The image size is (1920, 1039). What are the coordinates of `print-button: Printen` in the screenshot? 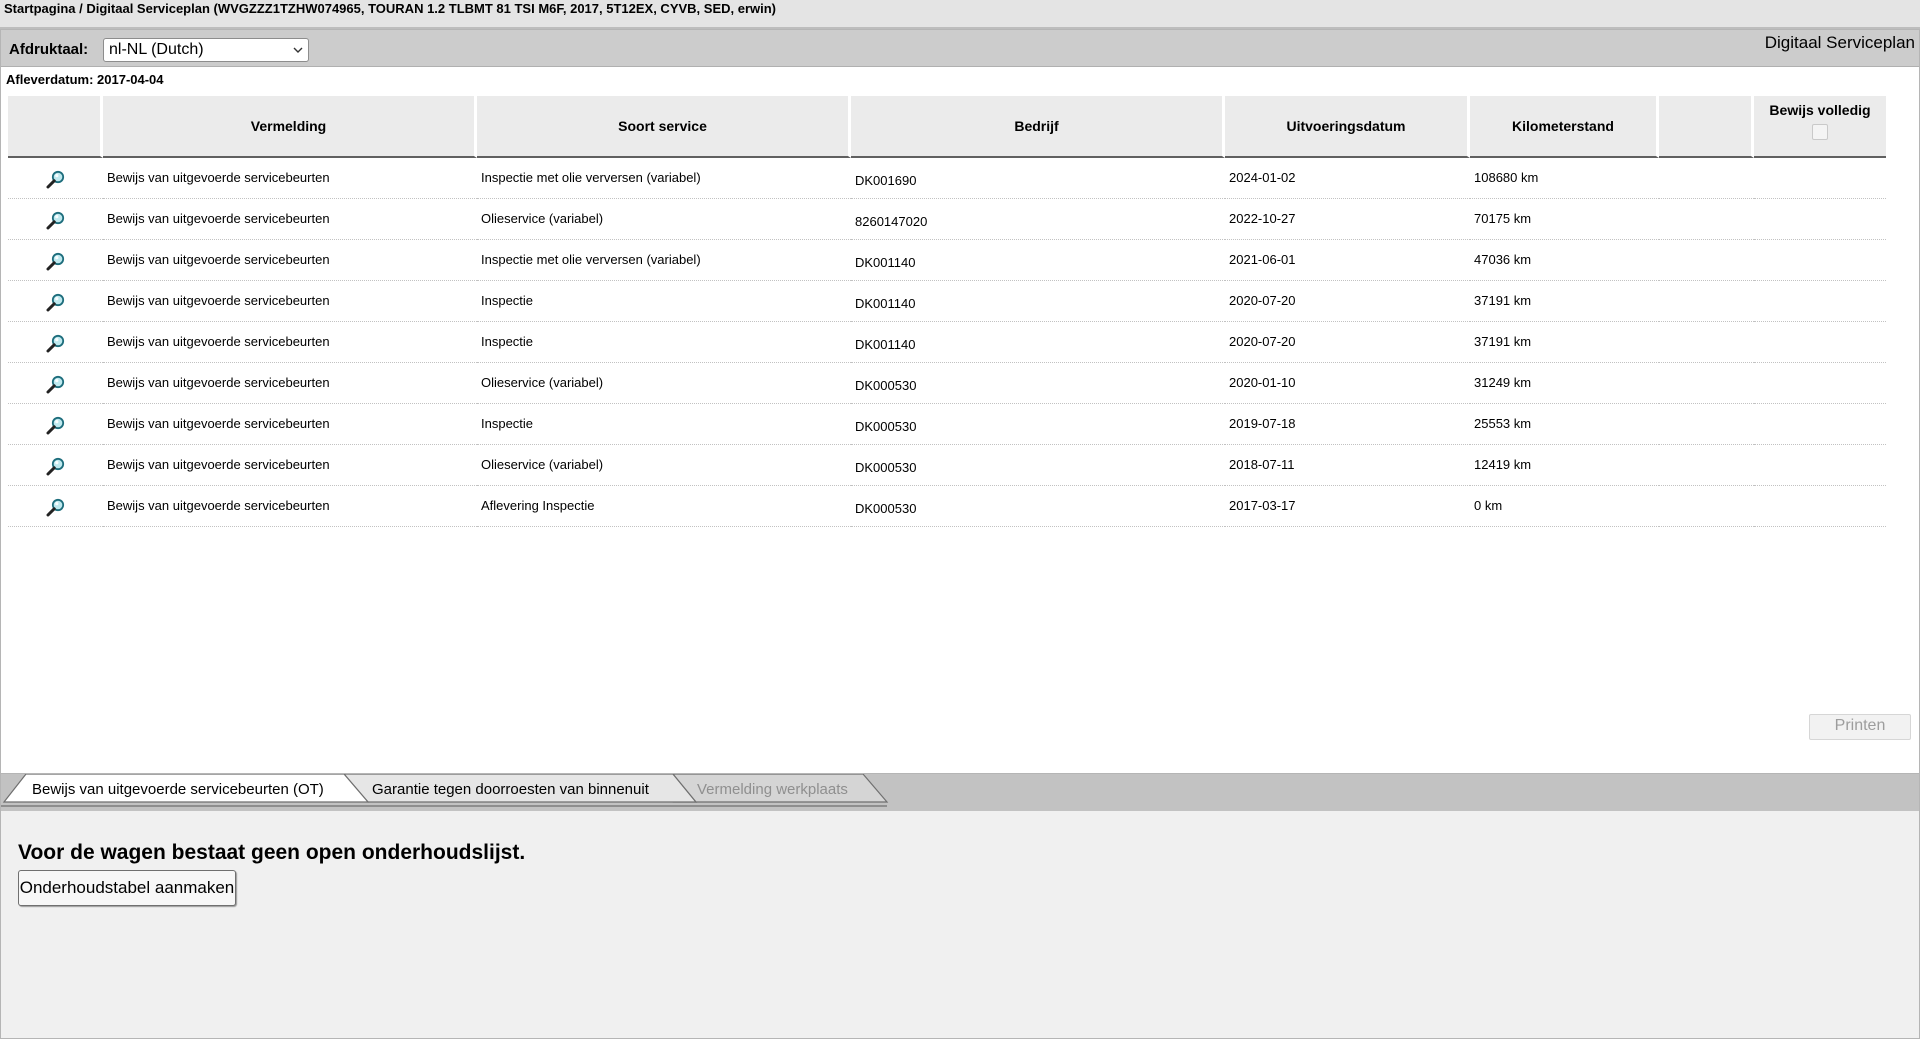 It's located at (1860, 727).